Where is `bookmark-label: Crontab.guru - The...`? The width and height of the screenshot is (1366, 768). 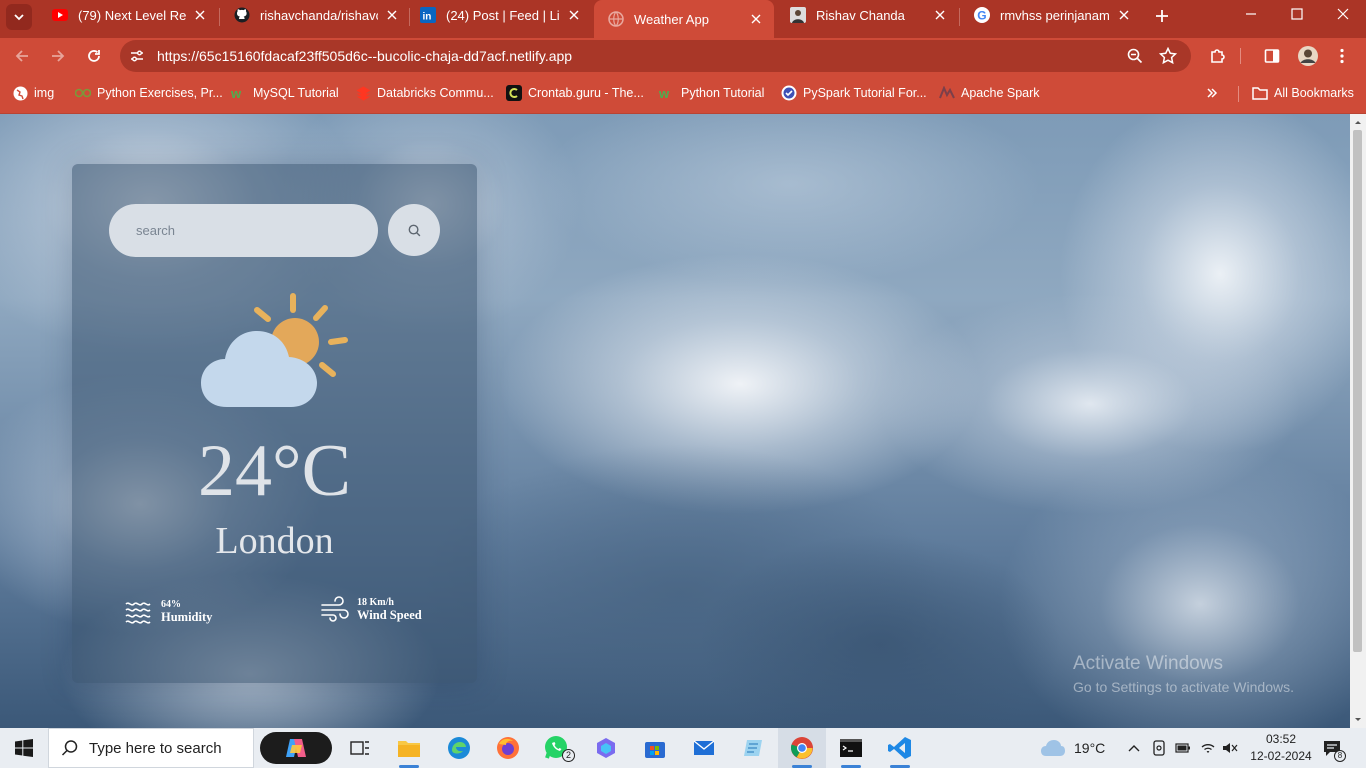
bookmark-label: Crontab.guru - The... is located at coordinates (586, 93).